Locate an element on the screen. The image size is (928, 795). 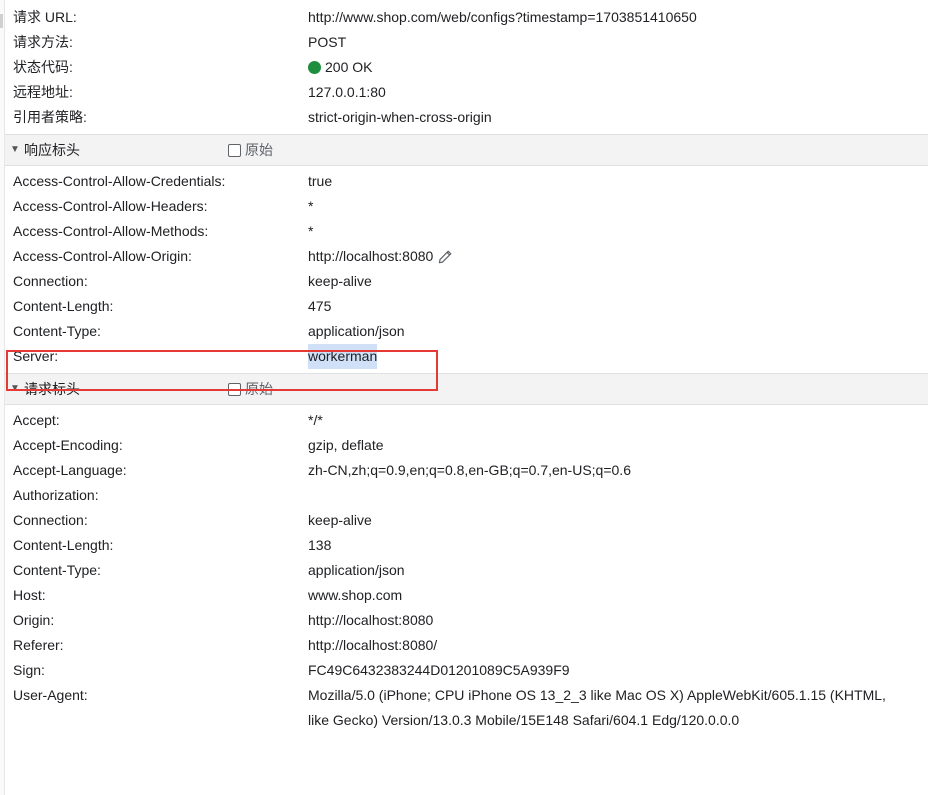
header-key: Accept: is located at coordinates (36, 420).